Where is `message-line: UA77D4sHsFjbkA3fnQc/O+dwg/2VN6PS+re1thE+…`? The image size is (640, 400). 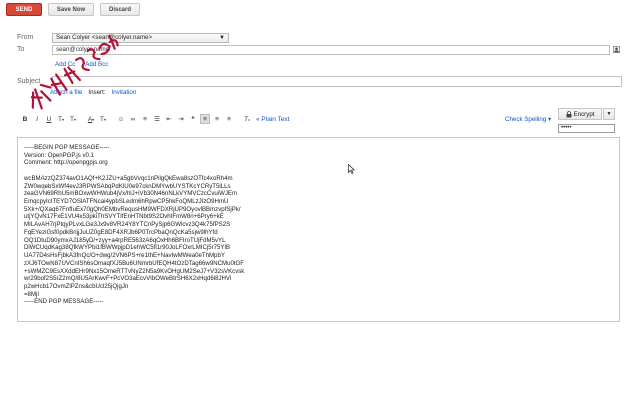 message-line: UA77D4sHsFjbkA3fnQc/O+dwg/2VN6PS+re1thE+… is located at coordinates (124, 256).